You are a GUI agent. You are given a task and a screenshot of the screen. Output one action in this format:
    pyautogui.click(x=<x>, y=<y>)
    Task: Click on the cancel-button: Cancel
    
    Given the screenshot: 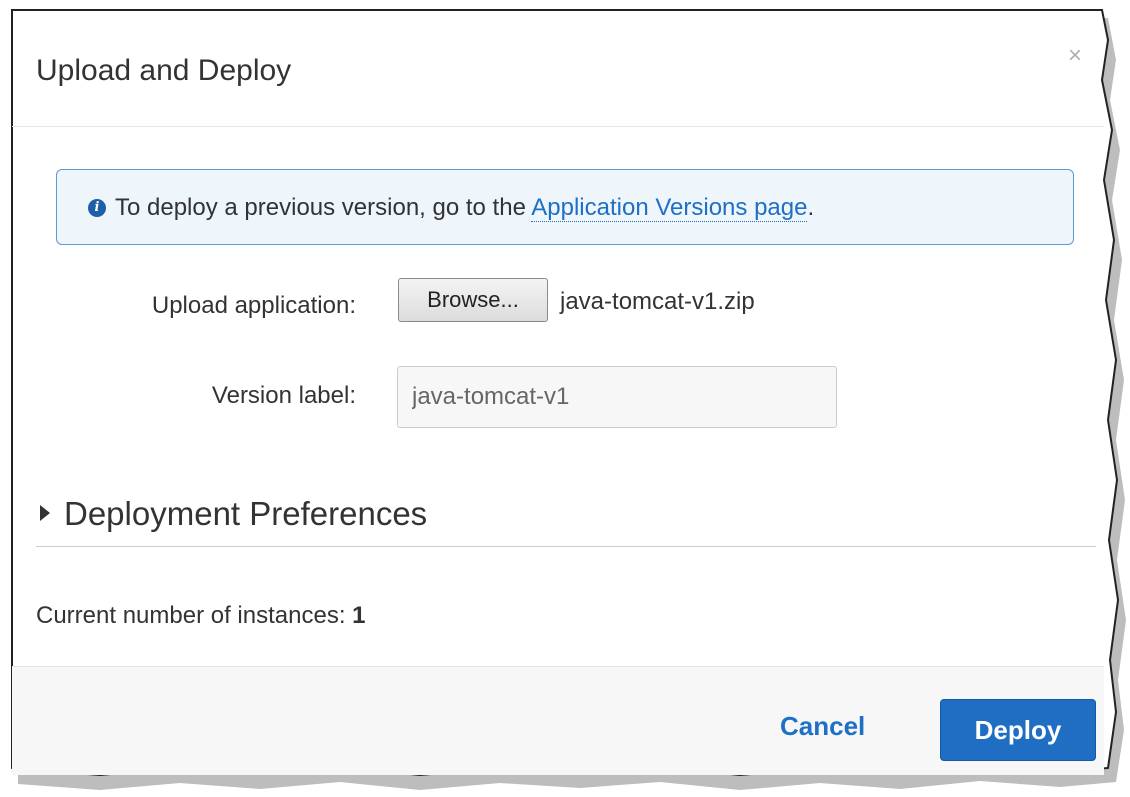 What is the action you would take?
    pyautogui.click(x=822, y=726)
    